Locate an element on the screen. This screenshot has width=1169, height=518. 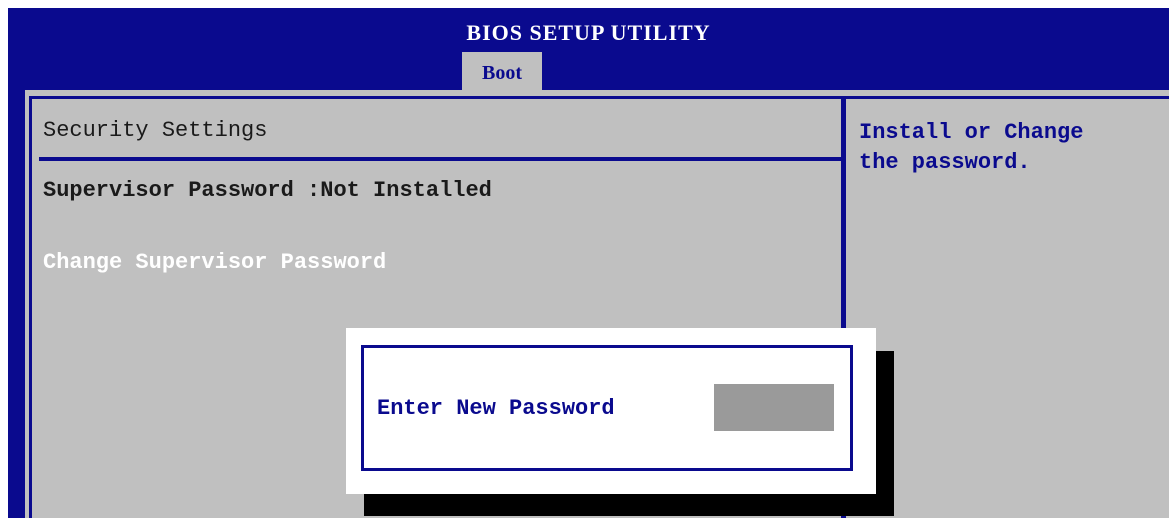
section-divider is located at coordinates (441, 159).